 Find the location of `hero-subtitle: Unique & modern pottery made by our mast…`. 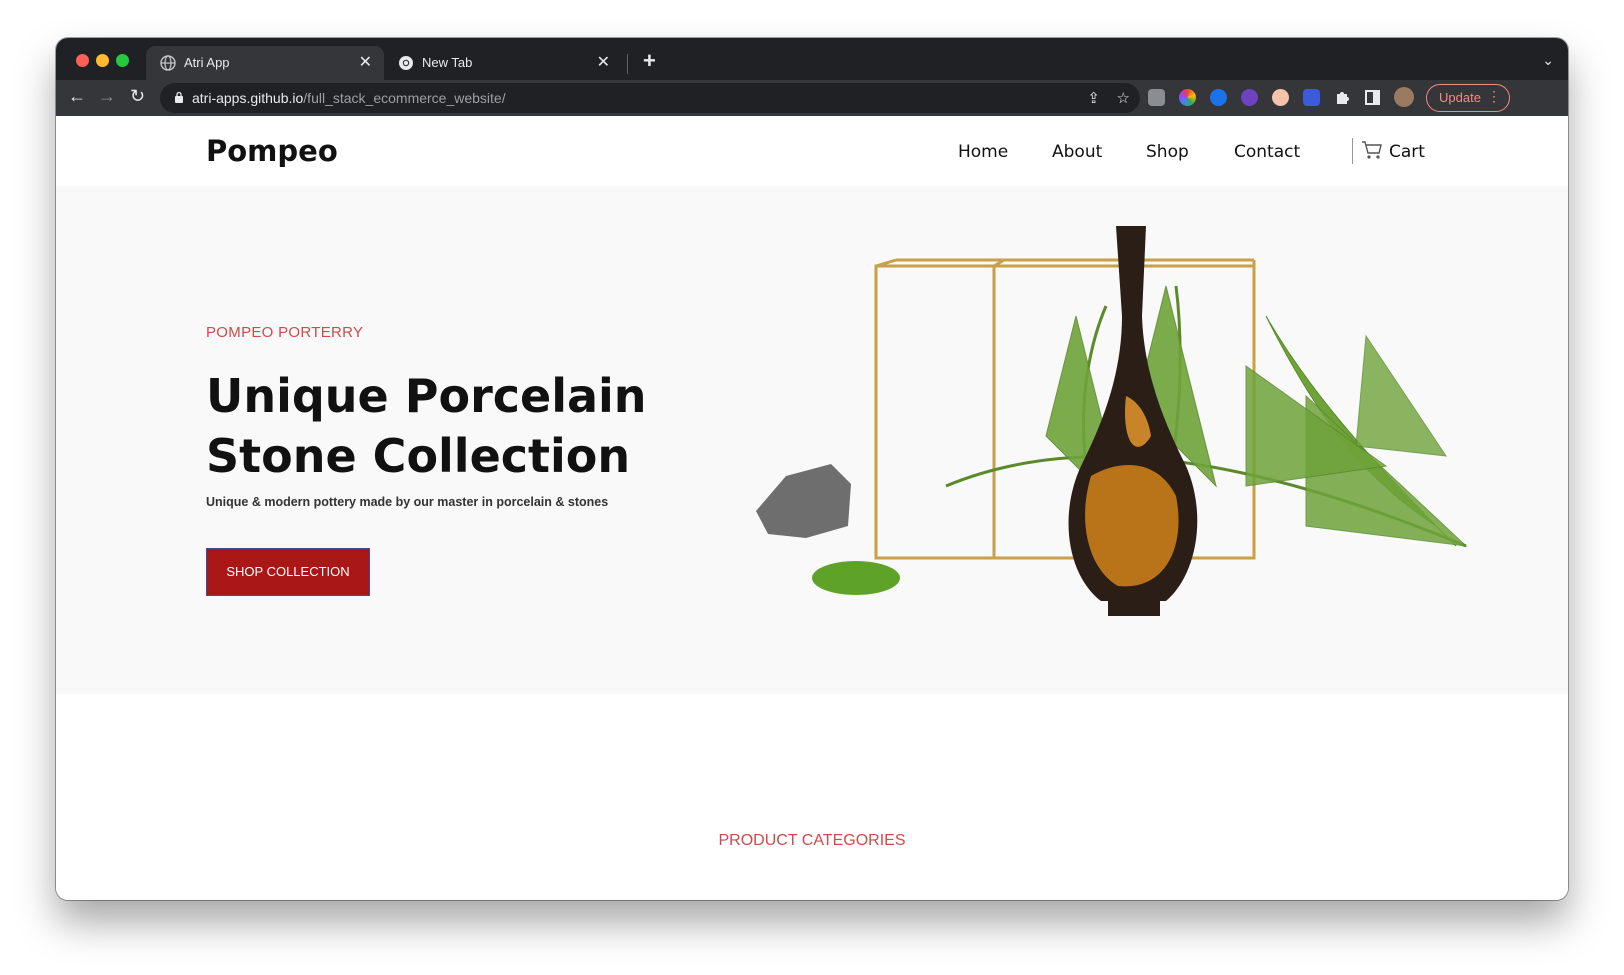

hero-subtitle: Unique & modern pottery made by our mast… is located at coordinates (407, 502).